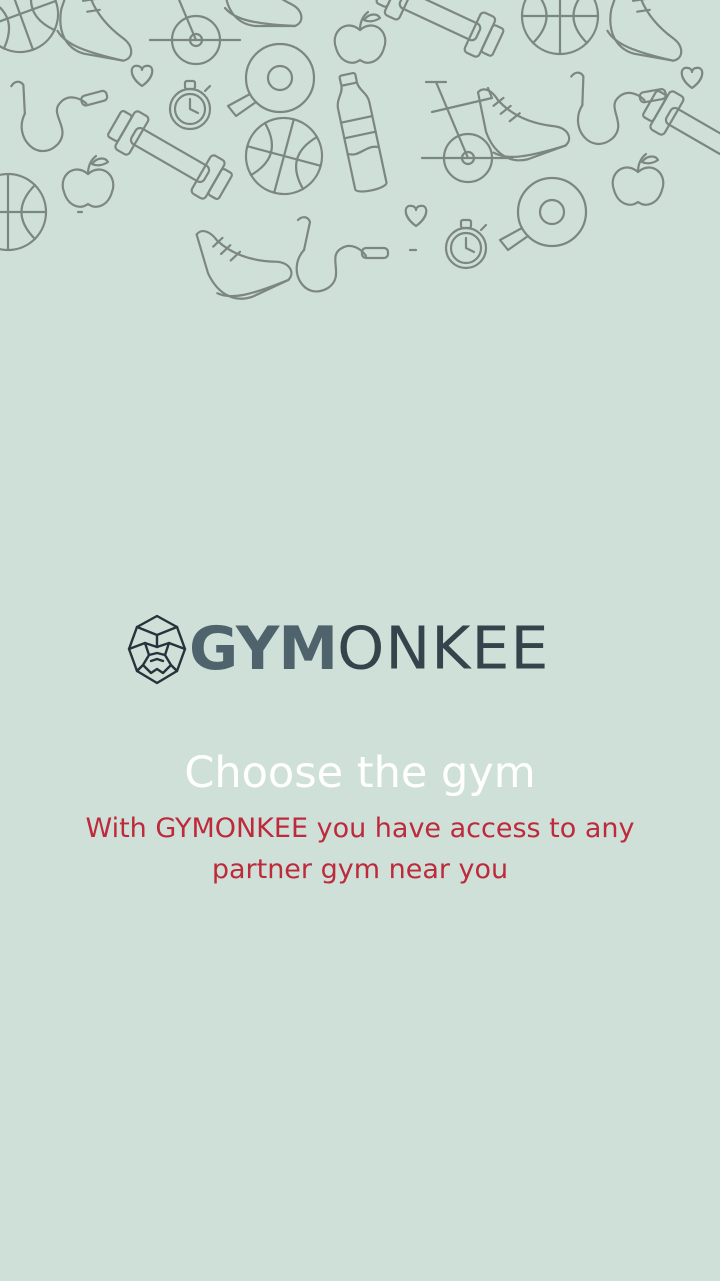 This screenshot has width=720, height=1281. I want to click on gymonkee-logo: GYM ONKEE, so click(357, 649).